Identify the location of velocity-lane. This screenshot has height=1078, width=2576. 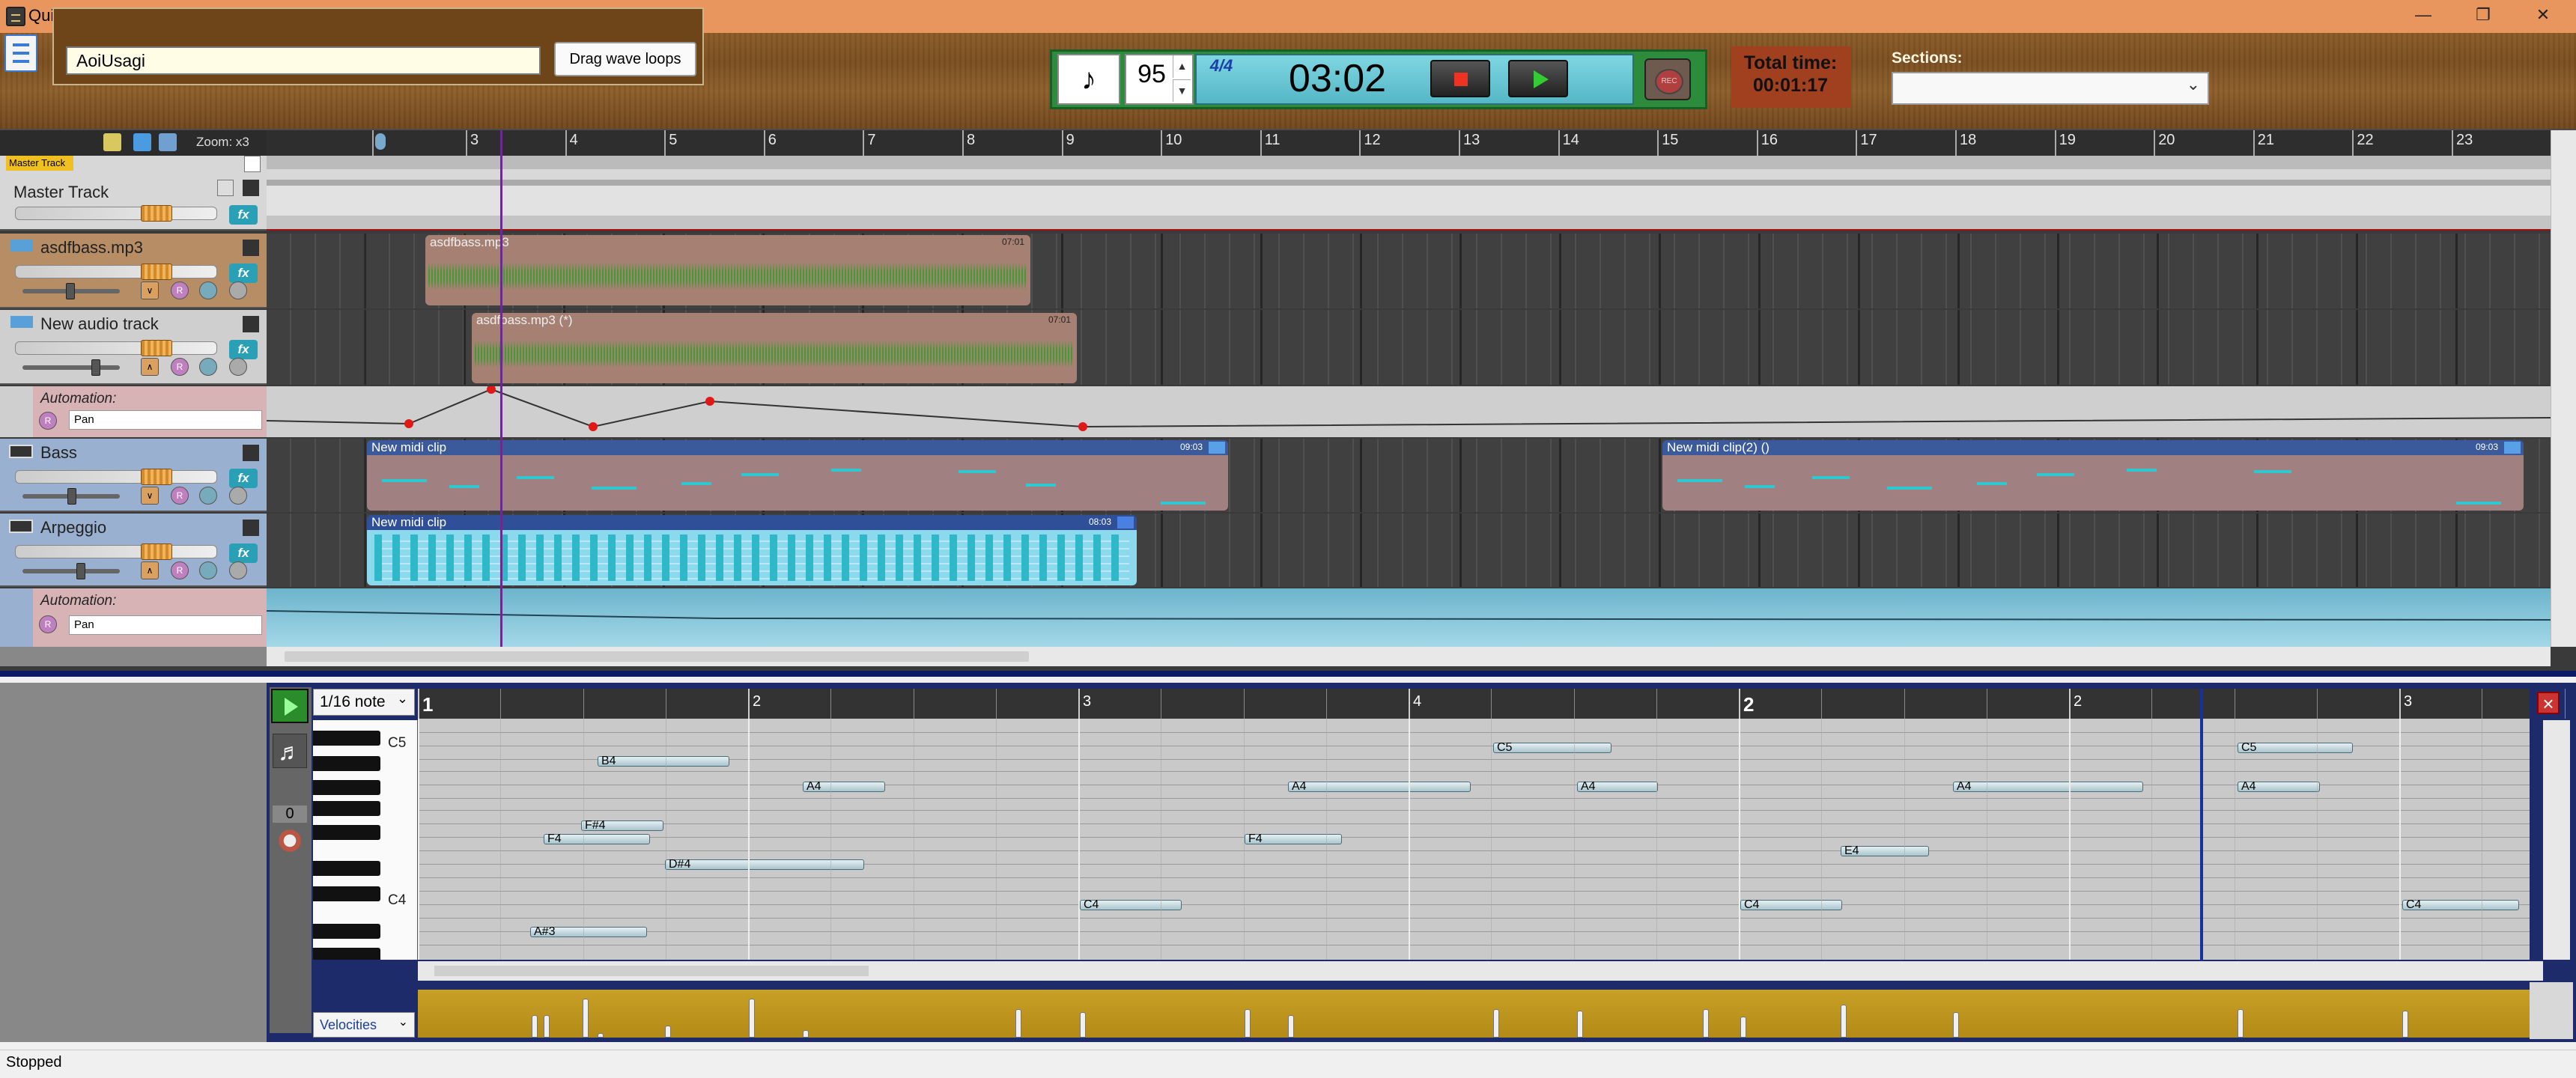
(1474, 1014).